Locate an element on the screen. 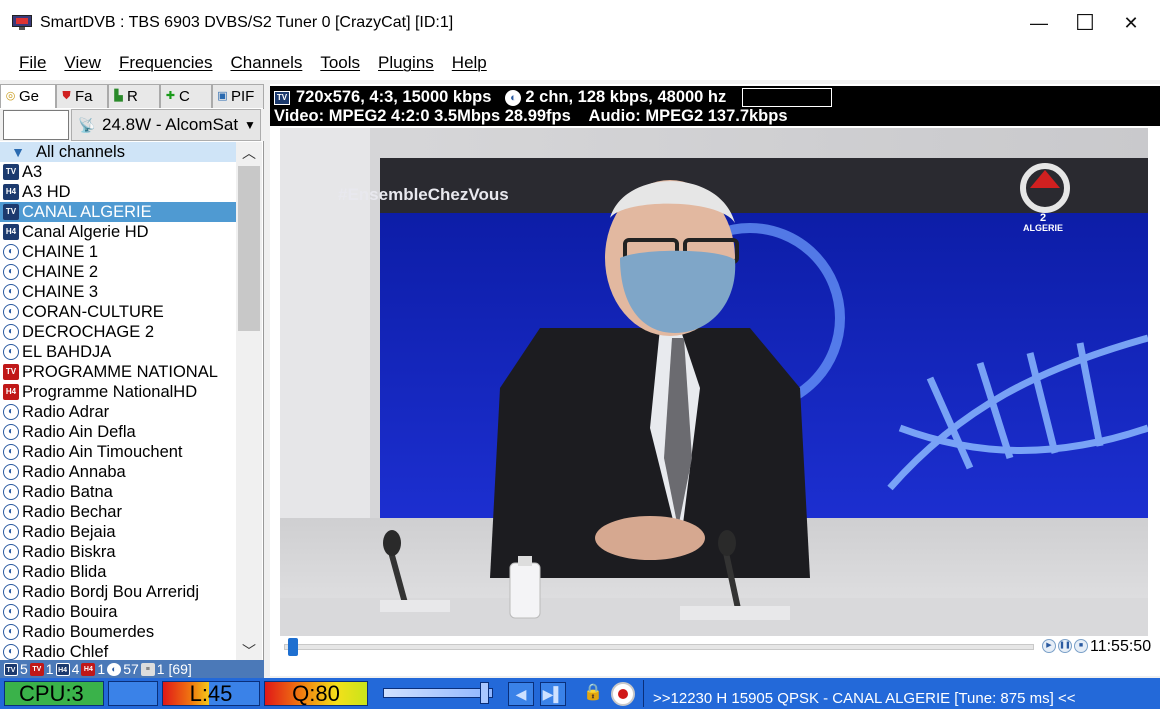  channel-item: ◐ Radio Batna is located at coordinates (118, 492).